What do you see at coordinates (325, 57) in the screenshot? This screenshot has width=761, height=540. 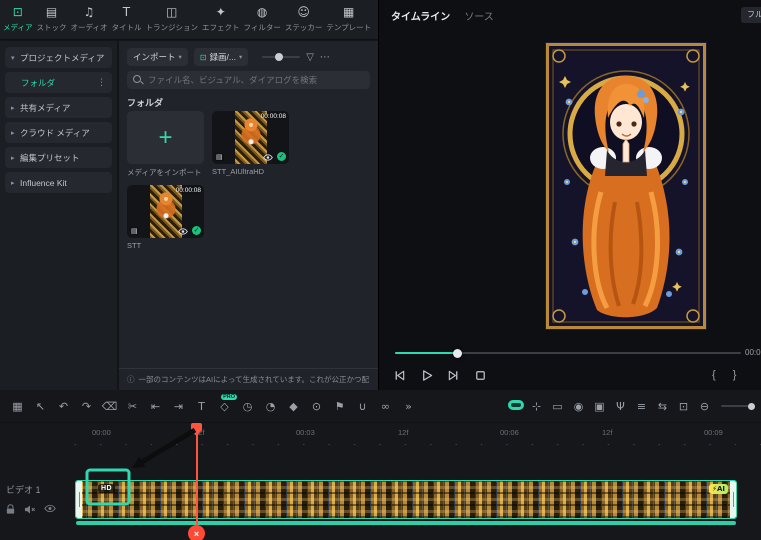 I see `more-options-icon: ⋯` at bounding box center [325, 57].